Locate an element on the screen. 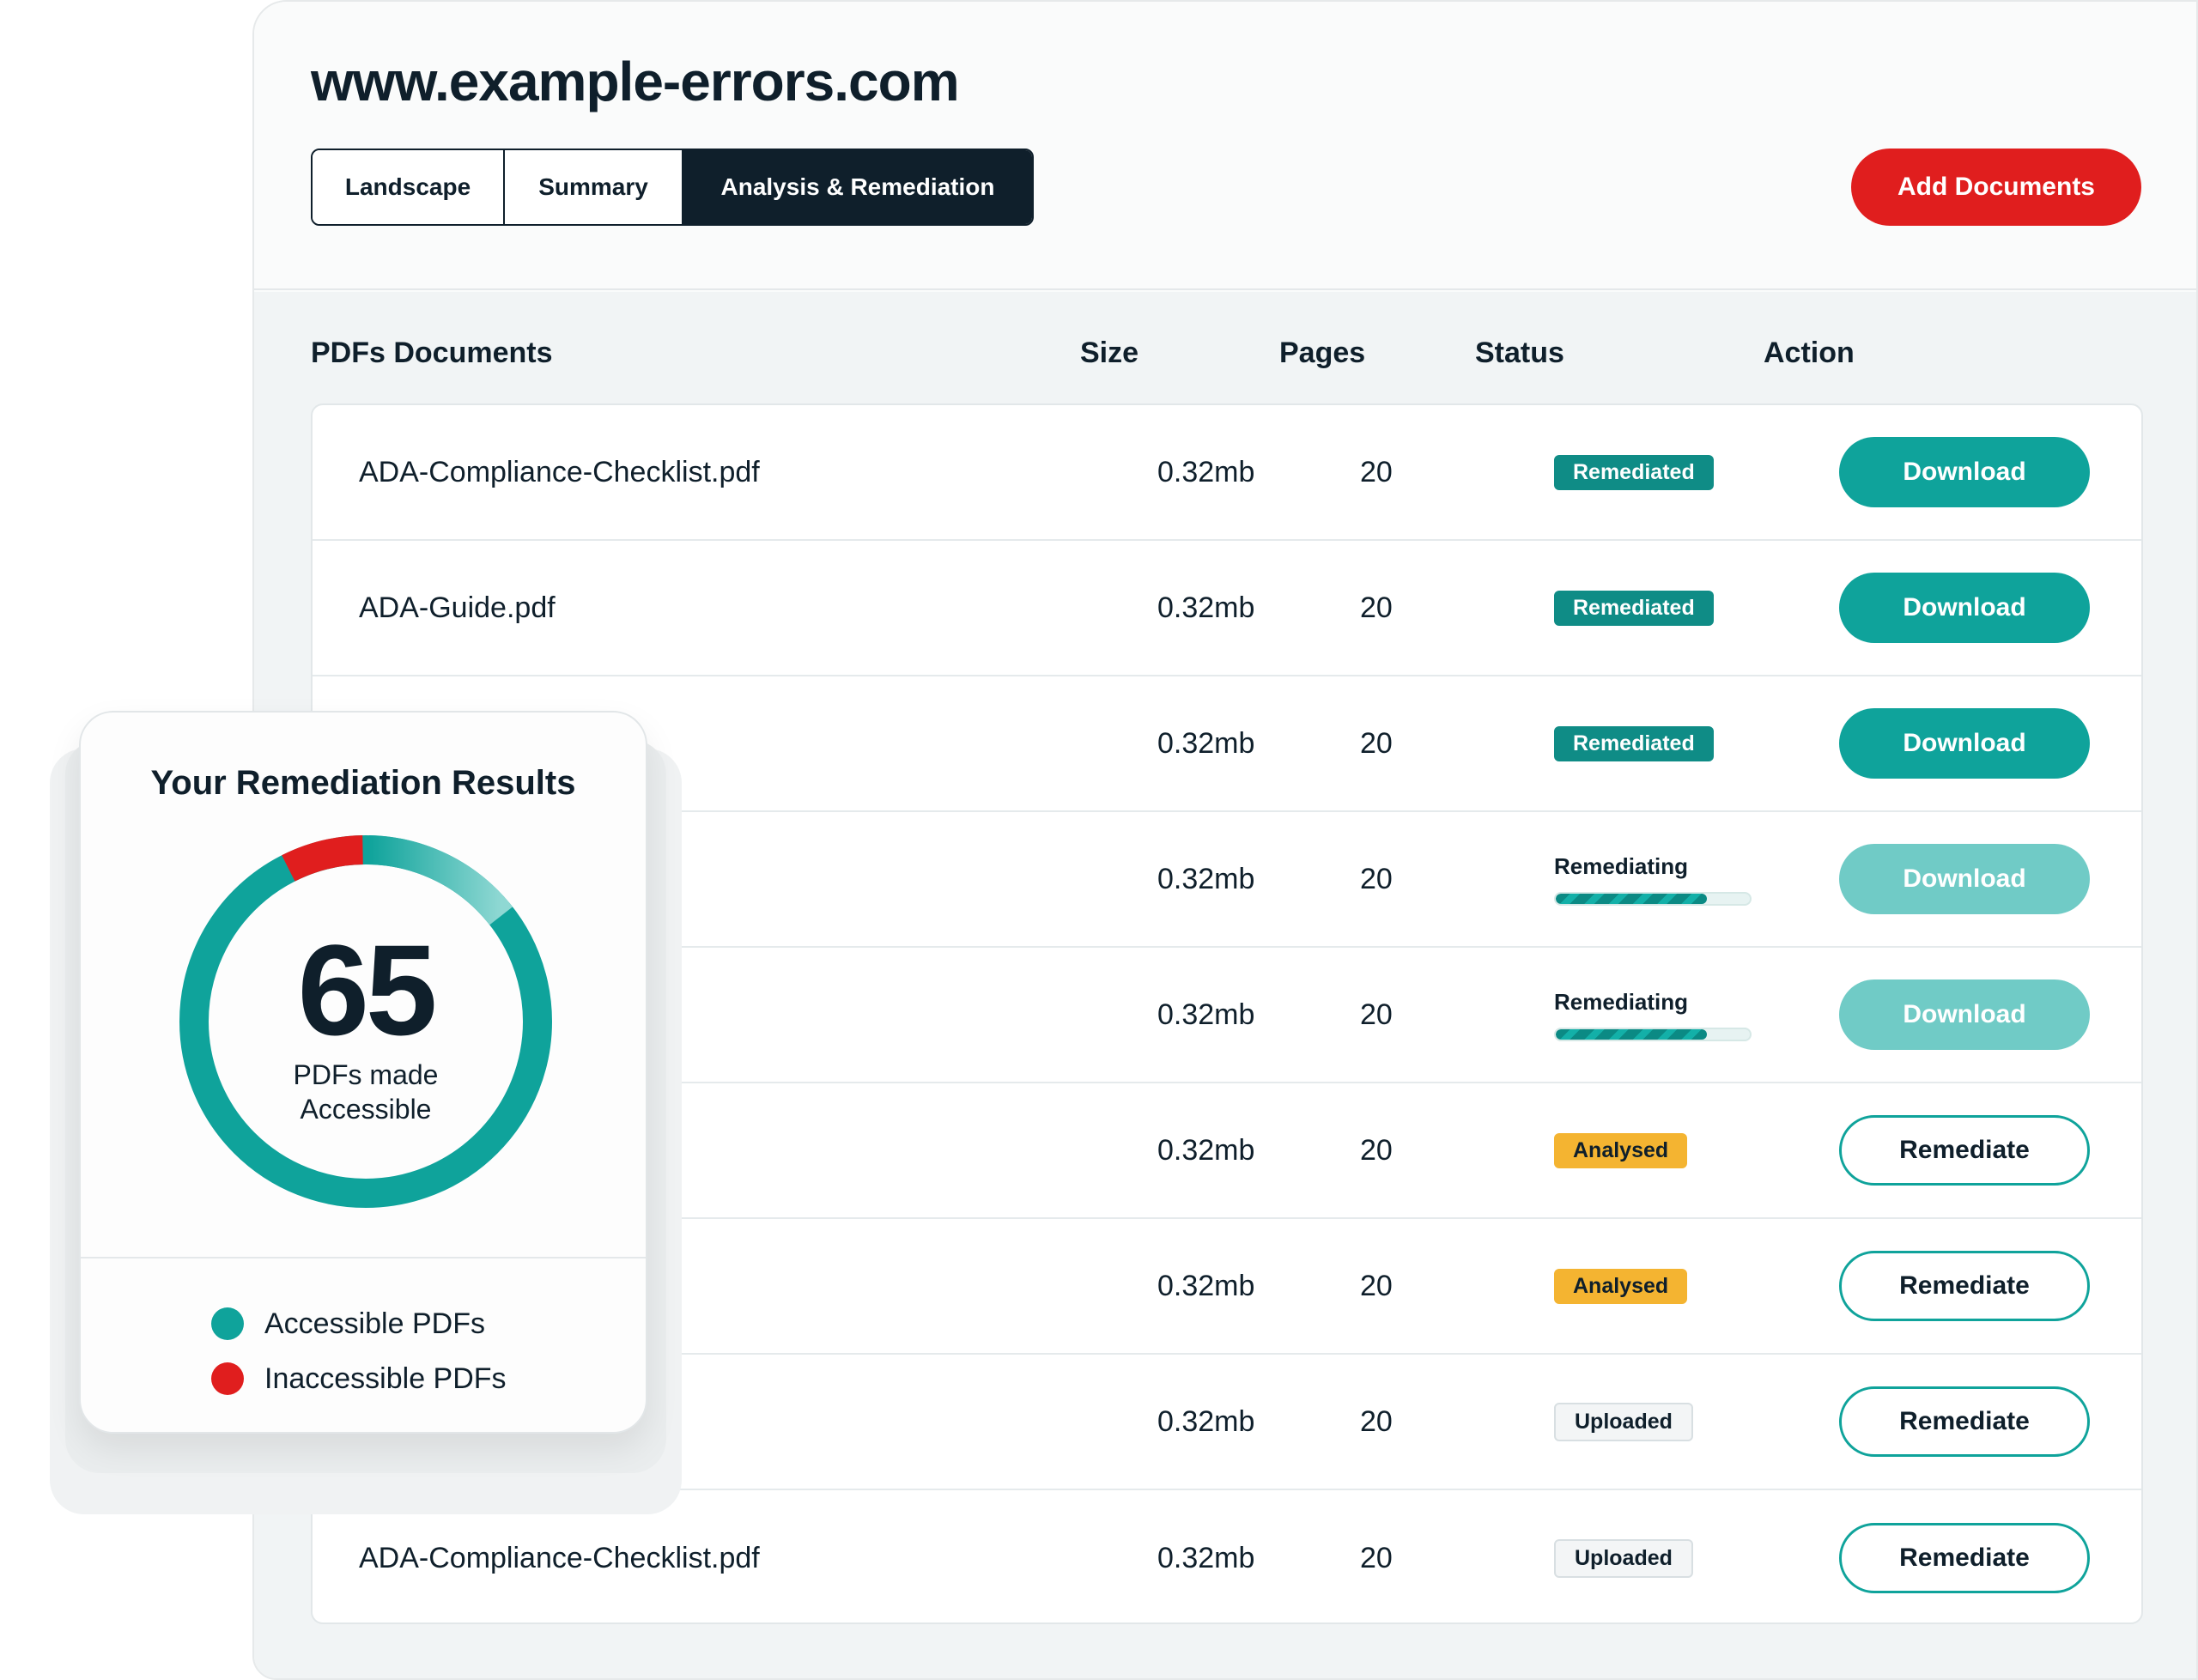 The width and height of the screenshot is (2198, 1680). legend: Accessible PDFs Inaccessible PDFs is located at coordinates (359, 1351).